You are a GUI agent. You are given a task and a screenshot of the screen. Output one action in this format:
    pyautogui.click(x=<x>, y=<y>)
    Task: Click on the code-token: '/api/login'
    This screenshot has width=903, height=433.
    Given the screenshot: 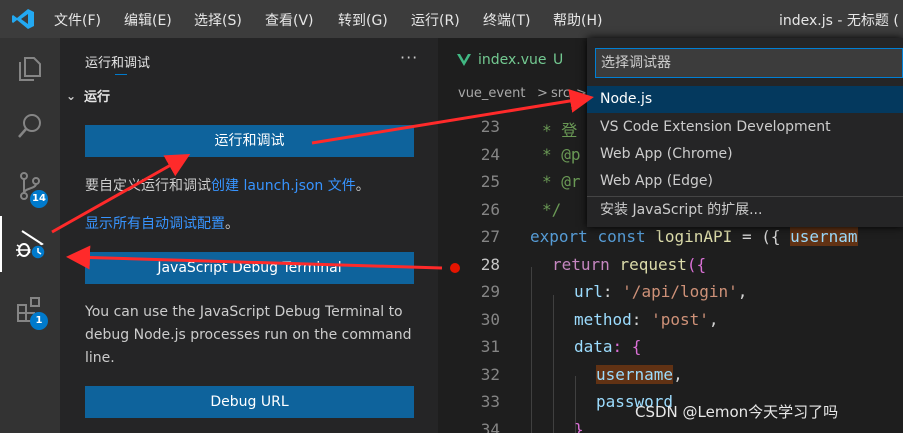 What is the action you would take?
    pyautogui.click(x=680, y=291)
    